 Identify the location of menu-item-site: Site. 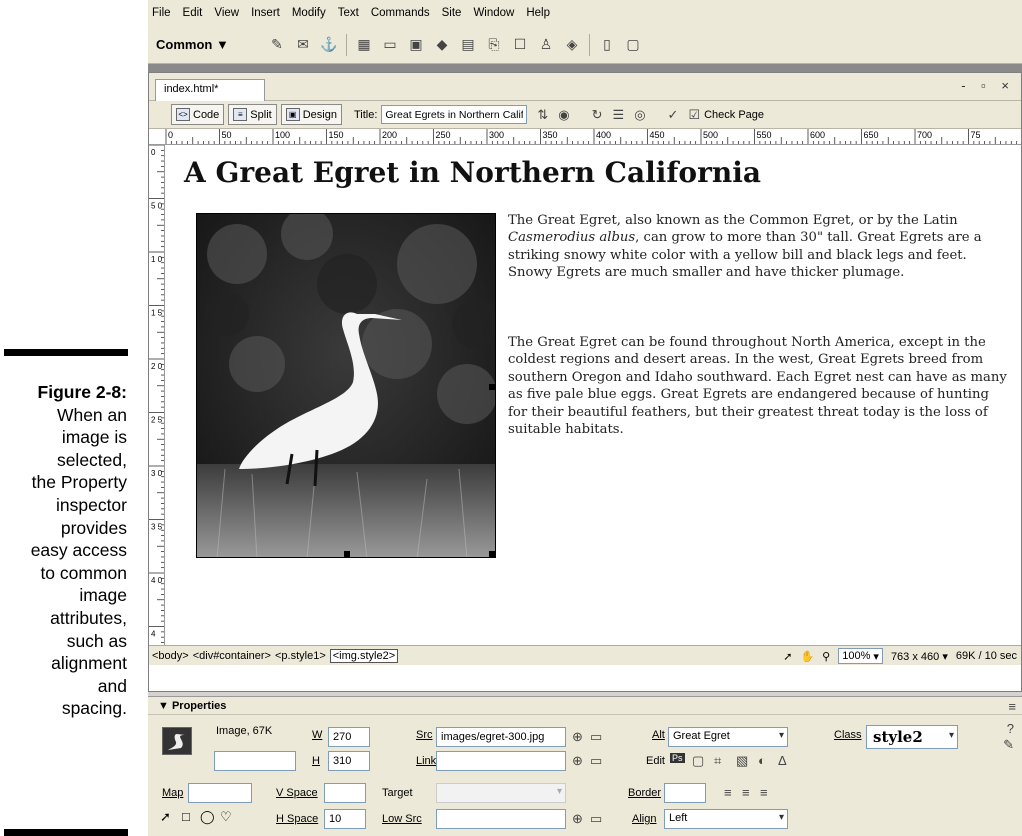
(452, 13).